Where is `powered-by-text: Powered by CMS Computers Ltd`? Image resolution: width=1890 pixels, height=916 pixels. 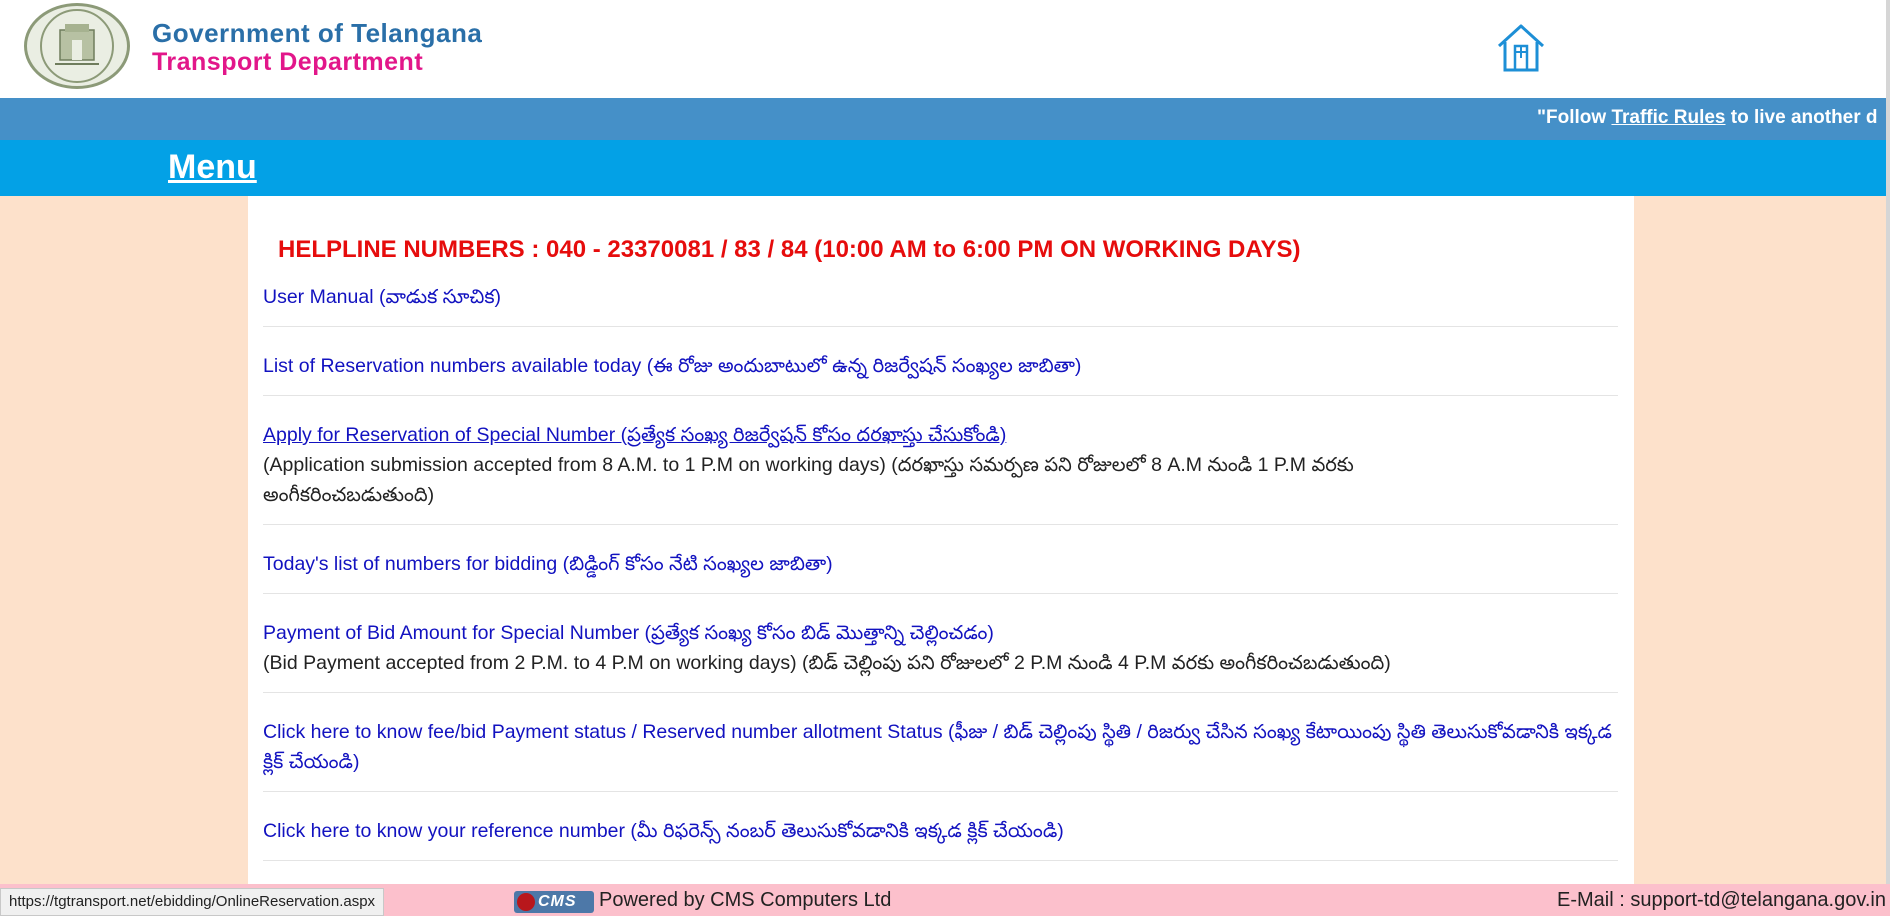
powered-by-text: Powered by CMS Computers Ltd is located at coordinates (745, 900).